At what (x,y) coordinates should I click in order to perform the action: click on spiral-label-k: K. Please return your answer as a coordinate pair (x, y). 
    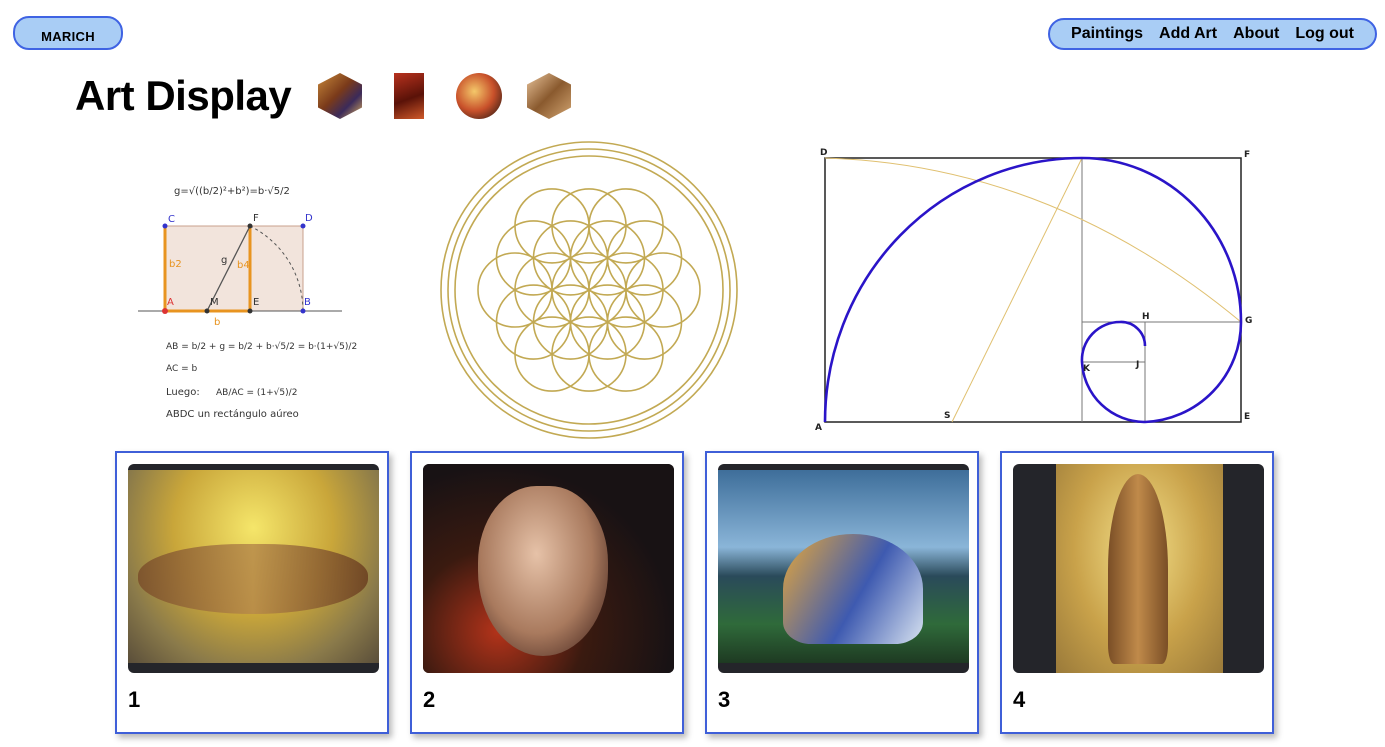
    Looking at the image, I should click on (1087, 369).